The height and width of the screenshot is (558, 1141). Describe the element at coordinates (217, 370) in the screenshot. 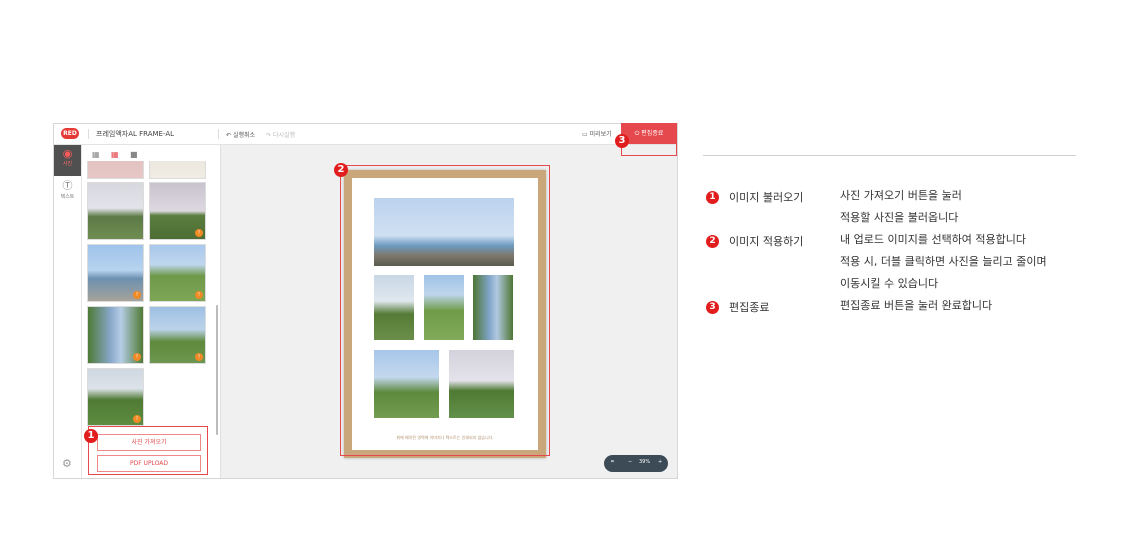

I see `panel-scrollbar` at that location.